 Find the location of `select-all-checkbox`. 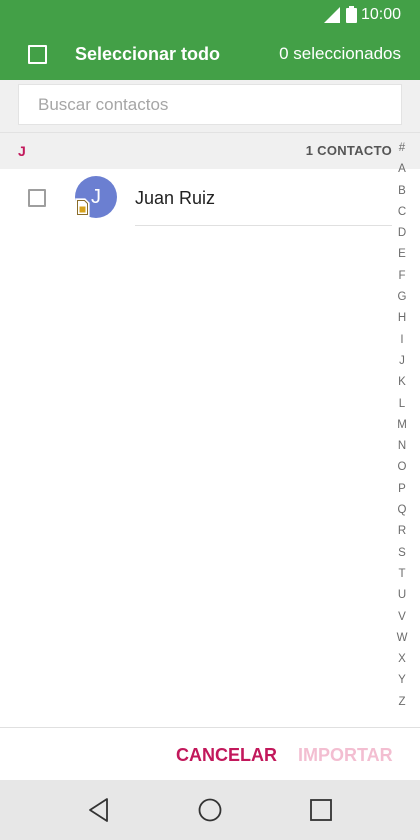

select-all-checkbox is located at coordinates (37, 54).